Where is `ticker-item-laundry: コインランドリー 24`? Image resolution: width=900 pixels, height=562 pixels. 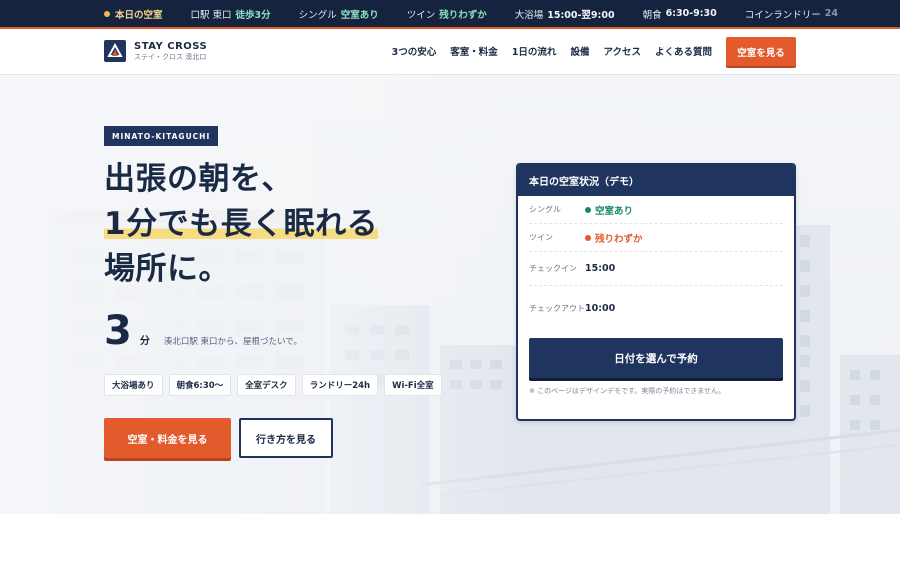 ticker-item-laundry: コインランドリー 24 is located at coordinates (791, 14).